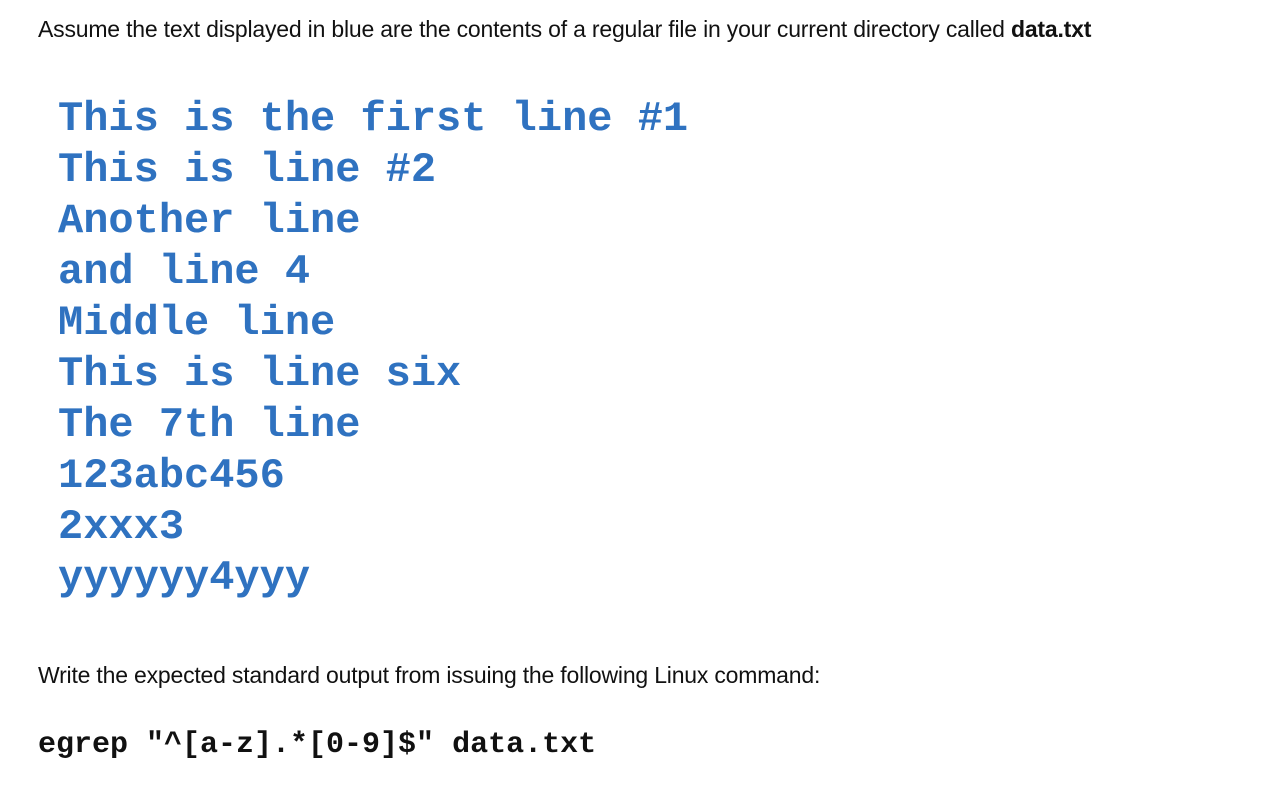  What do you see at coordinates (1051, 29) in the screenshot?
I see `intro-filename: data.txt` at bounding box center [1051, 29].